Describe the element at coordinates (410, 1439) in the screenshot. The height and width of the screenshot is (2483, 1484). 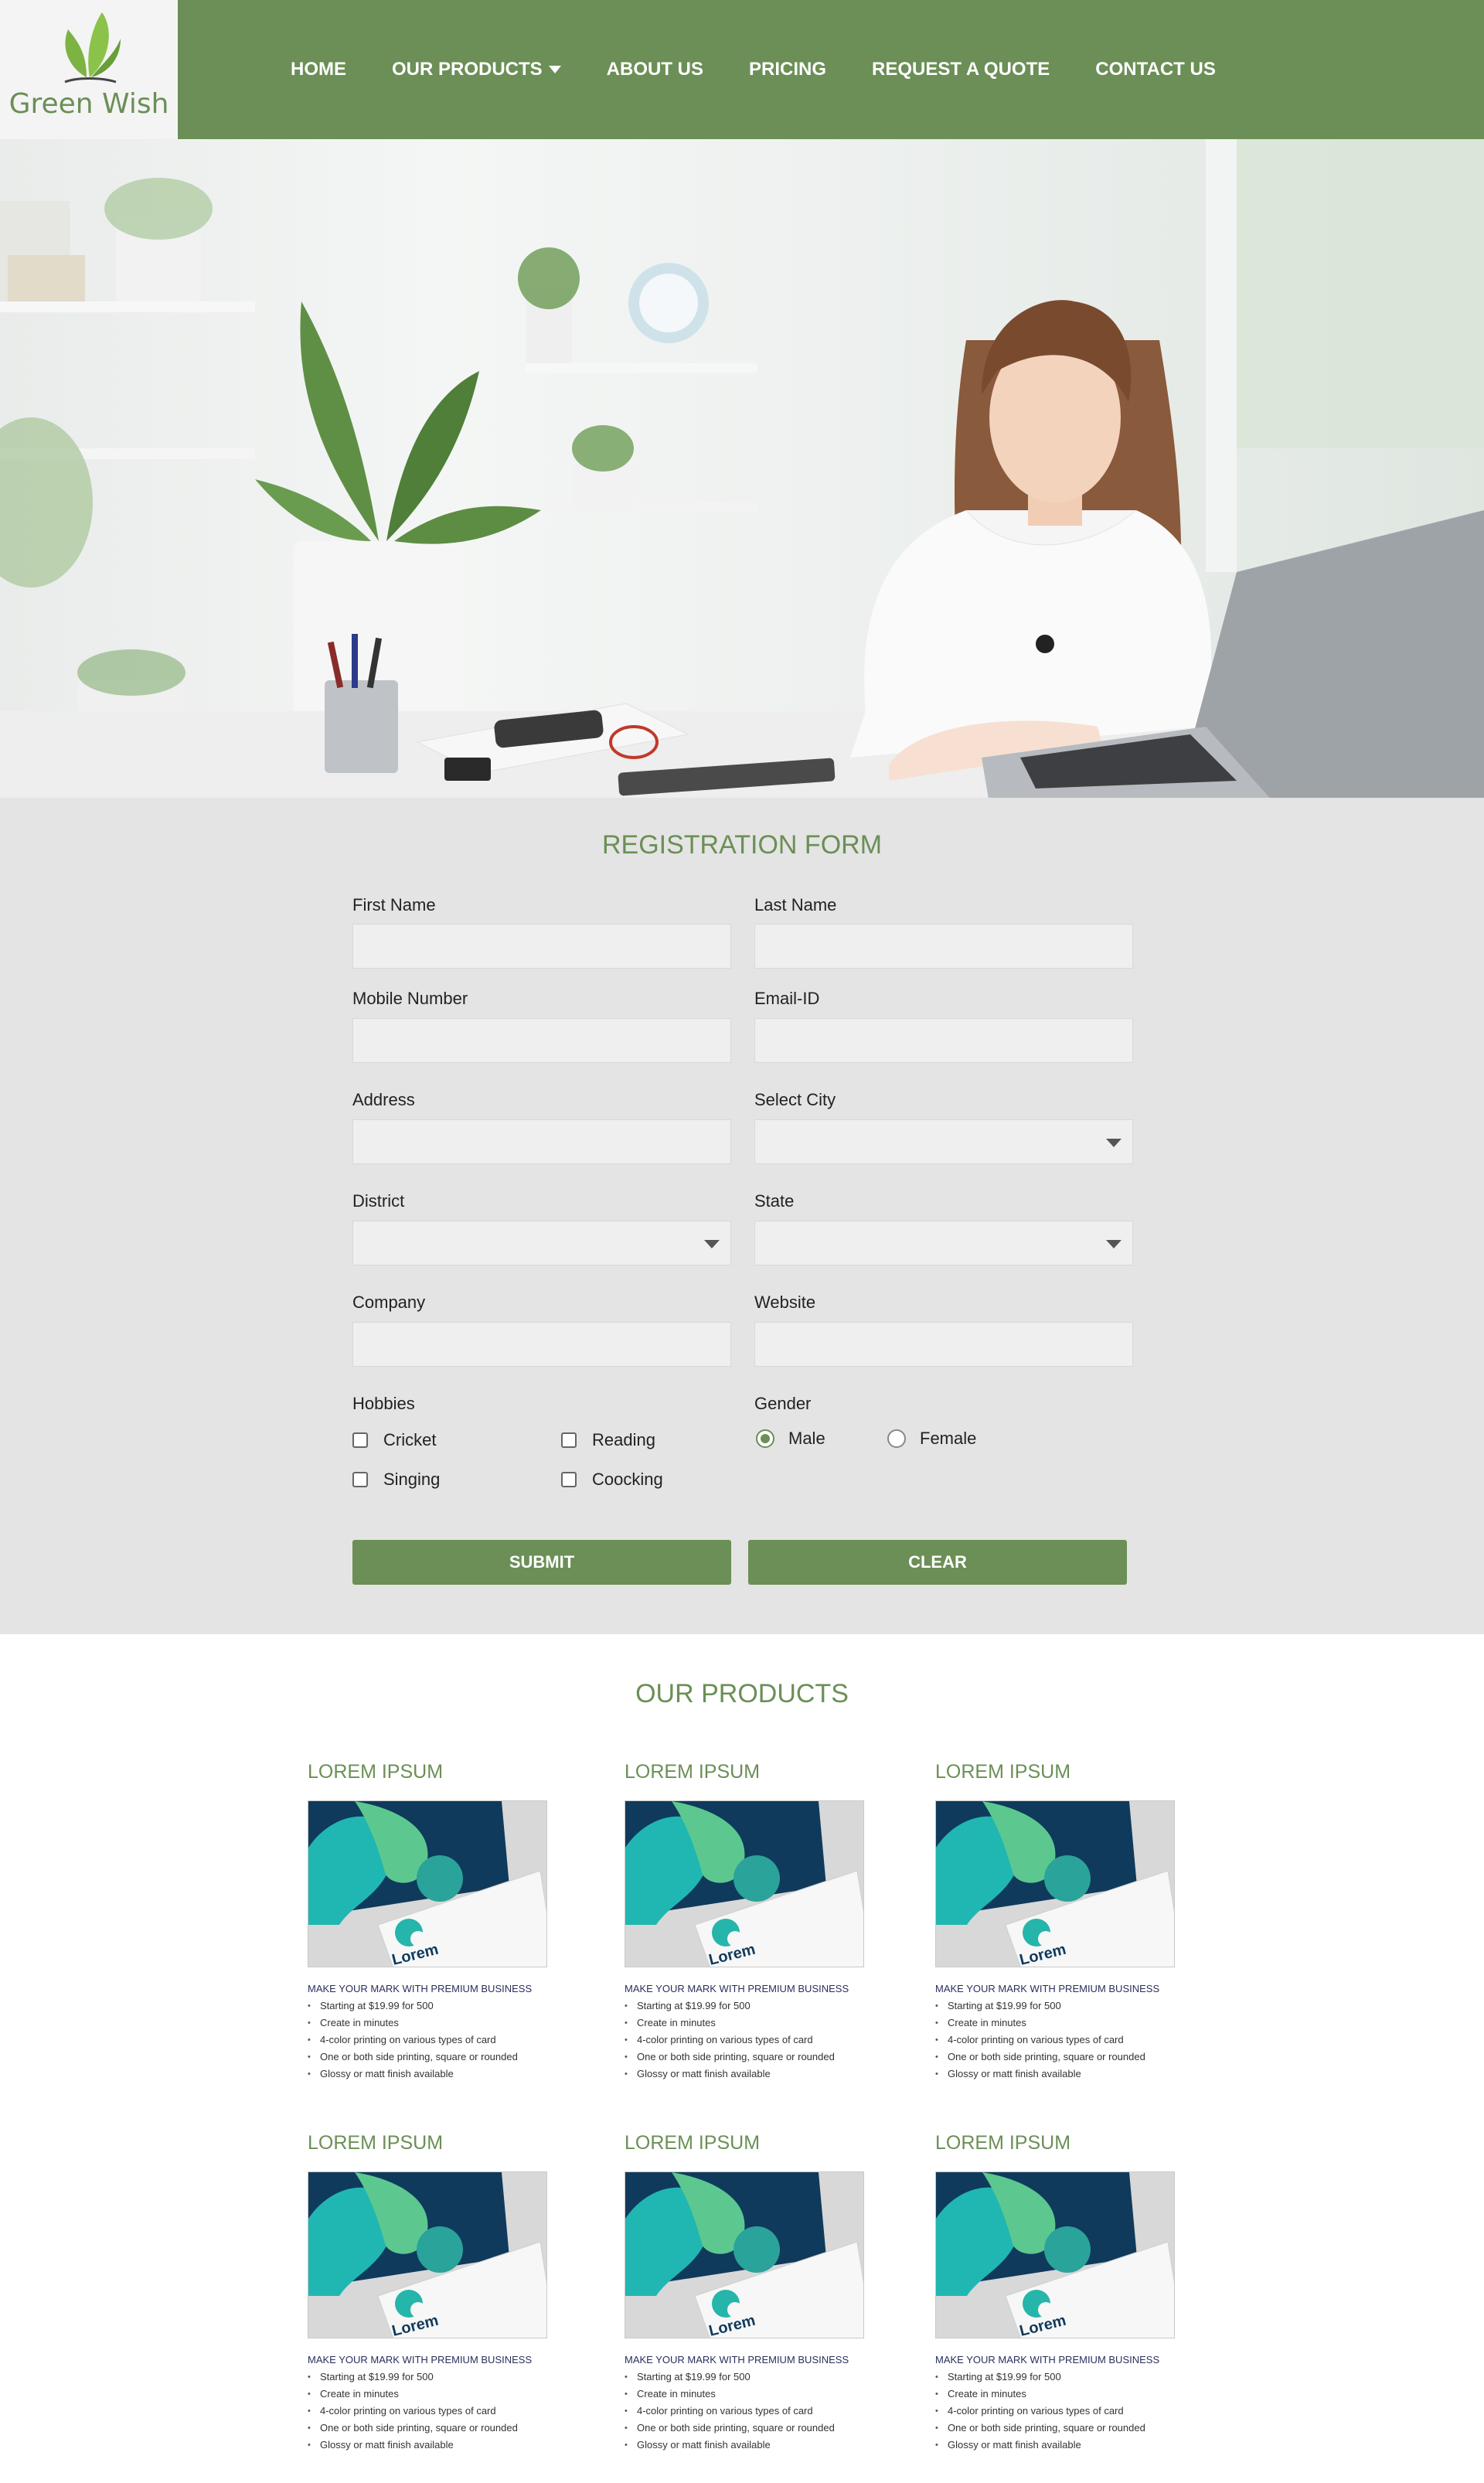
I see `hobby-label: Cricket` at that location.